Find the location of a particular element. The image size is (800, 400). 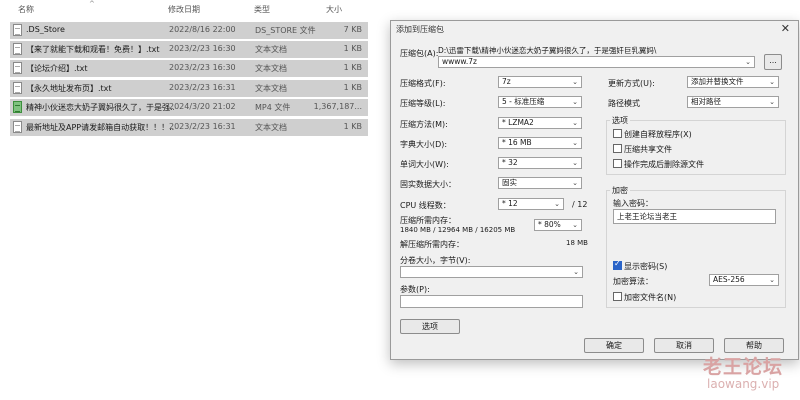

file-type: MP4 文件 is located at coordinates (273, 107).